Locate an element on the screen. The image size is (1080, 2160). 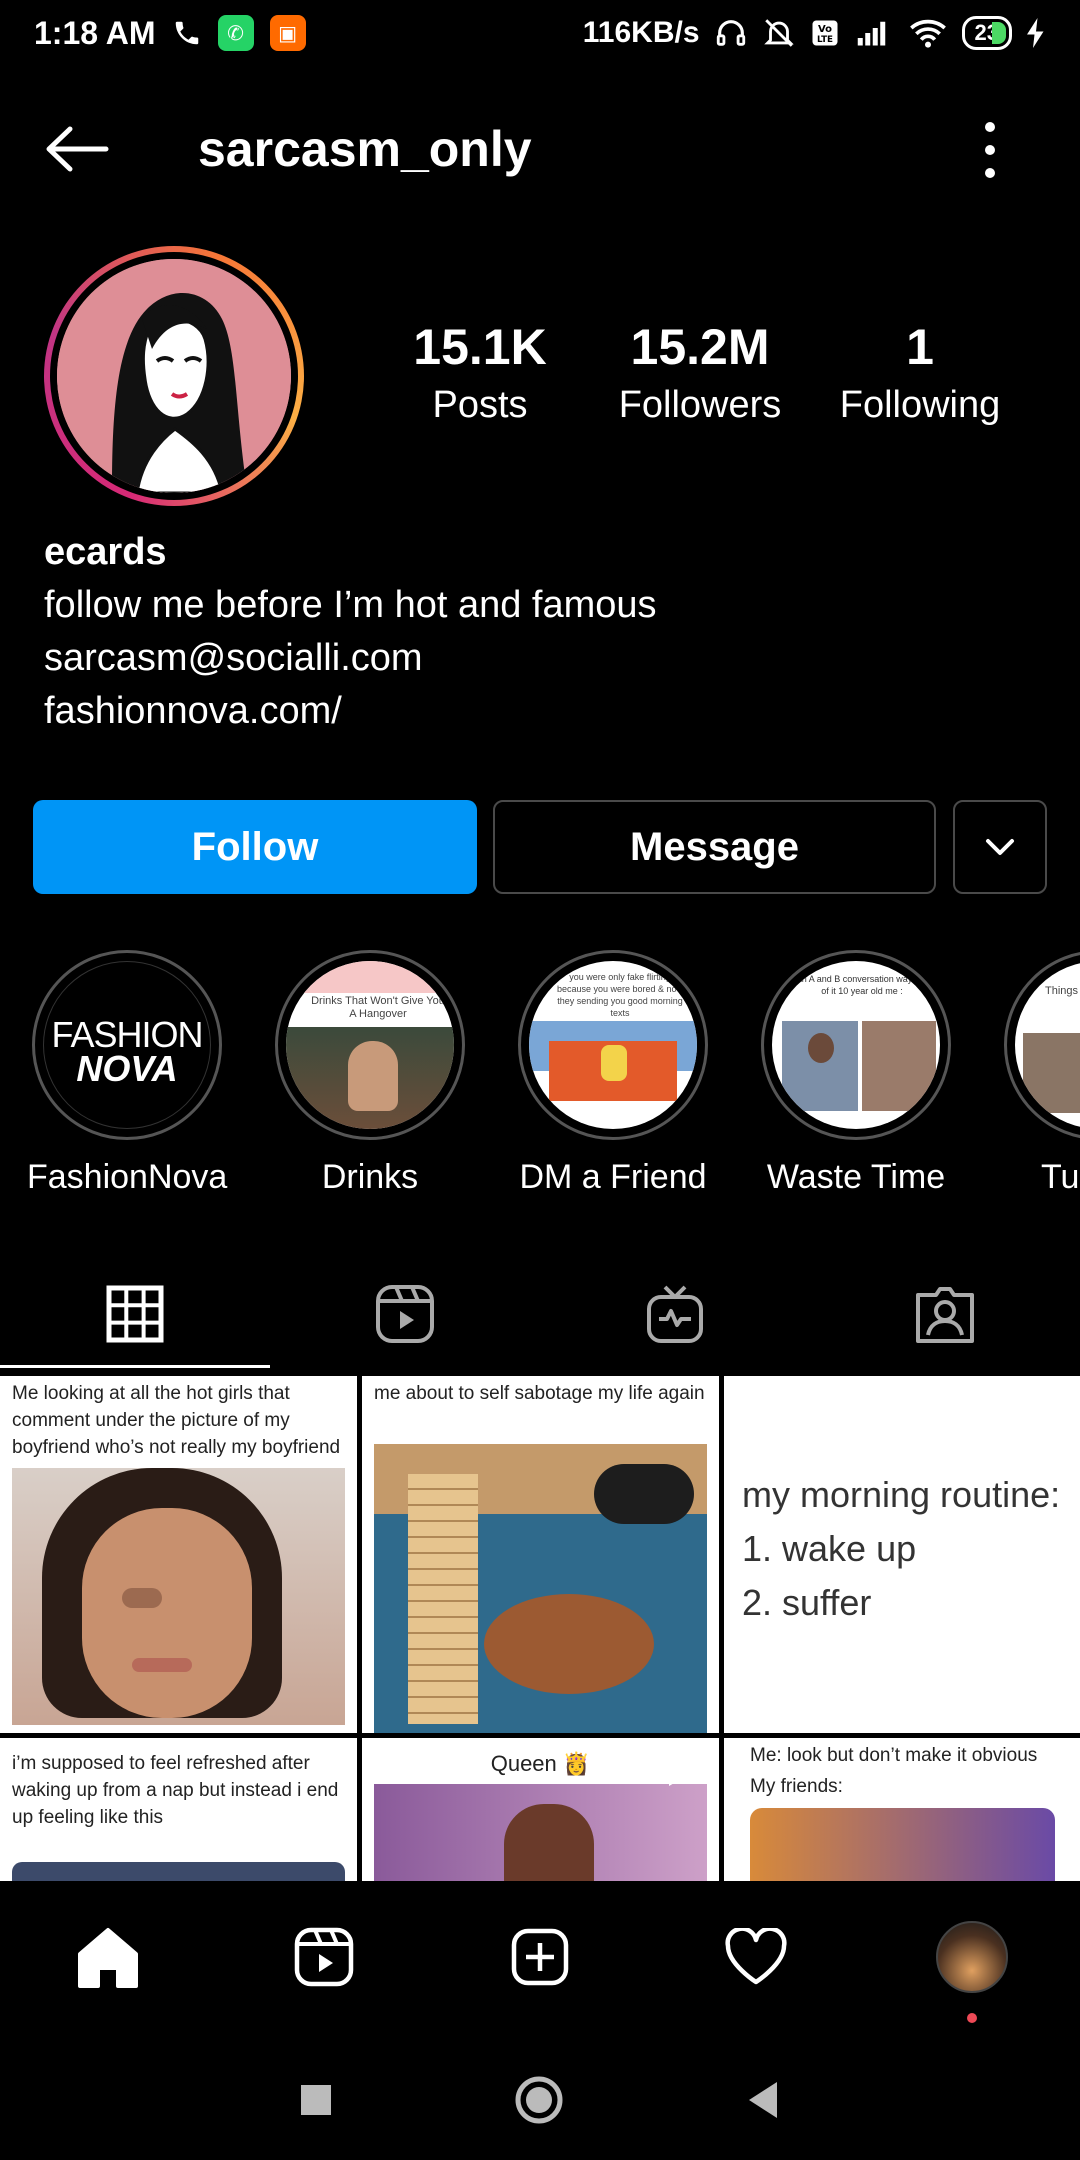
heart-icon is located at coordinates (756, 1956).